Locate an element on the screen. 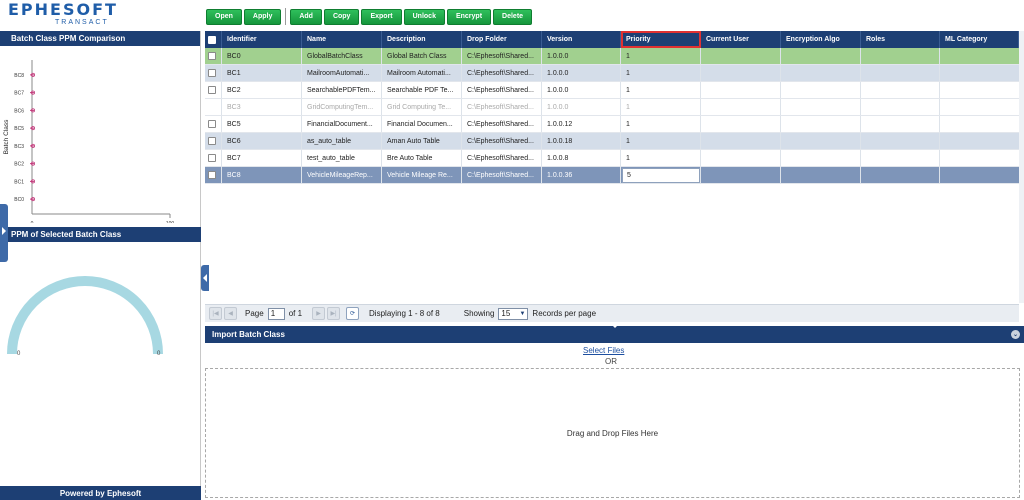 The width and height of the screenshot is (1024, 500). cell-name: as_auto_table is located at coordinates (342, 141).